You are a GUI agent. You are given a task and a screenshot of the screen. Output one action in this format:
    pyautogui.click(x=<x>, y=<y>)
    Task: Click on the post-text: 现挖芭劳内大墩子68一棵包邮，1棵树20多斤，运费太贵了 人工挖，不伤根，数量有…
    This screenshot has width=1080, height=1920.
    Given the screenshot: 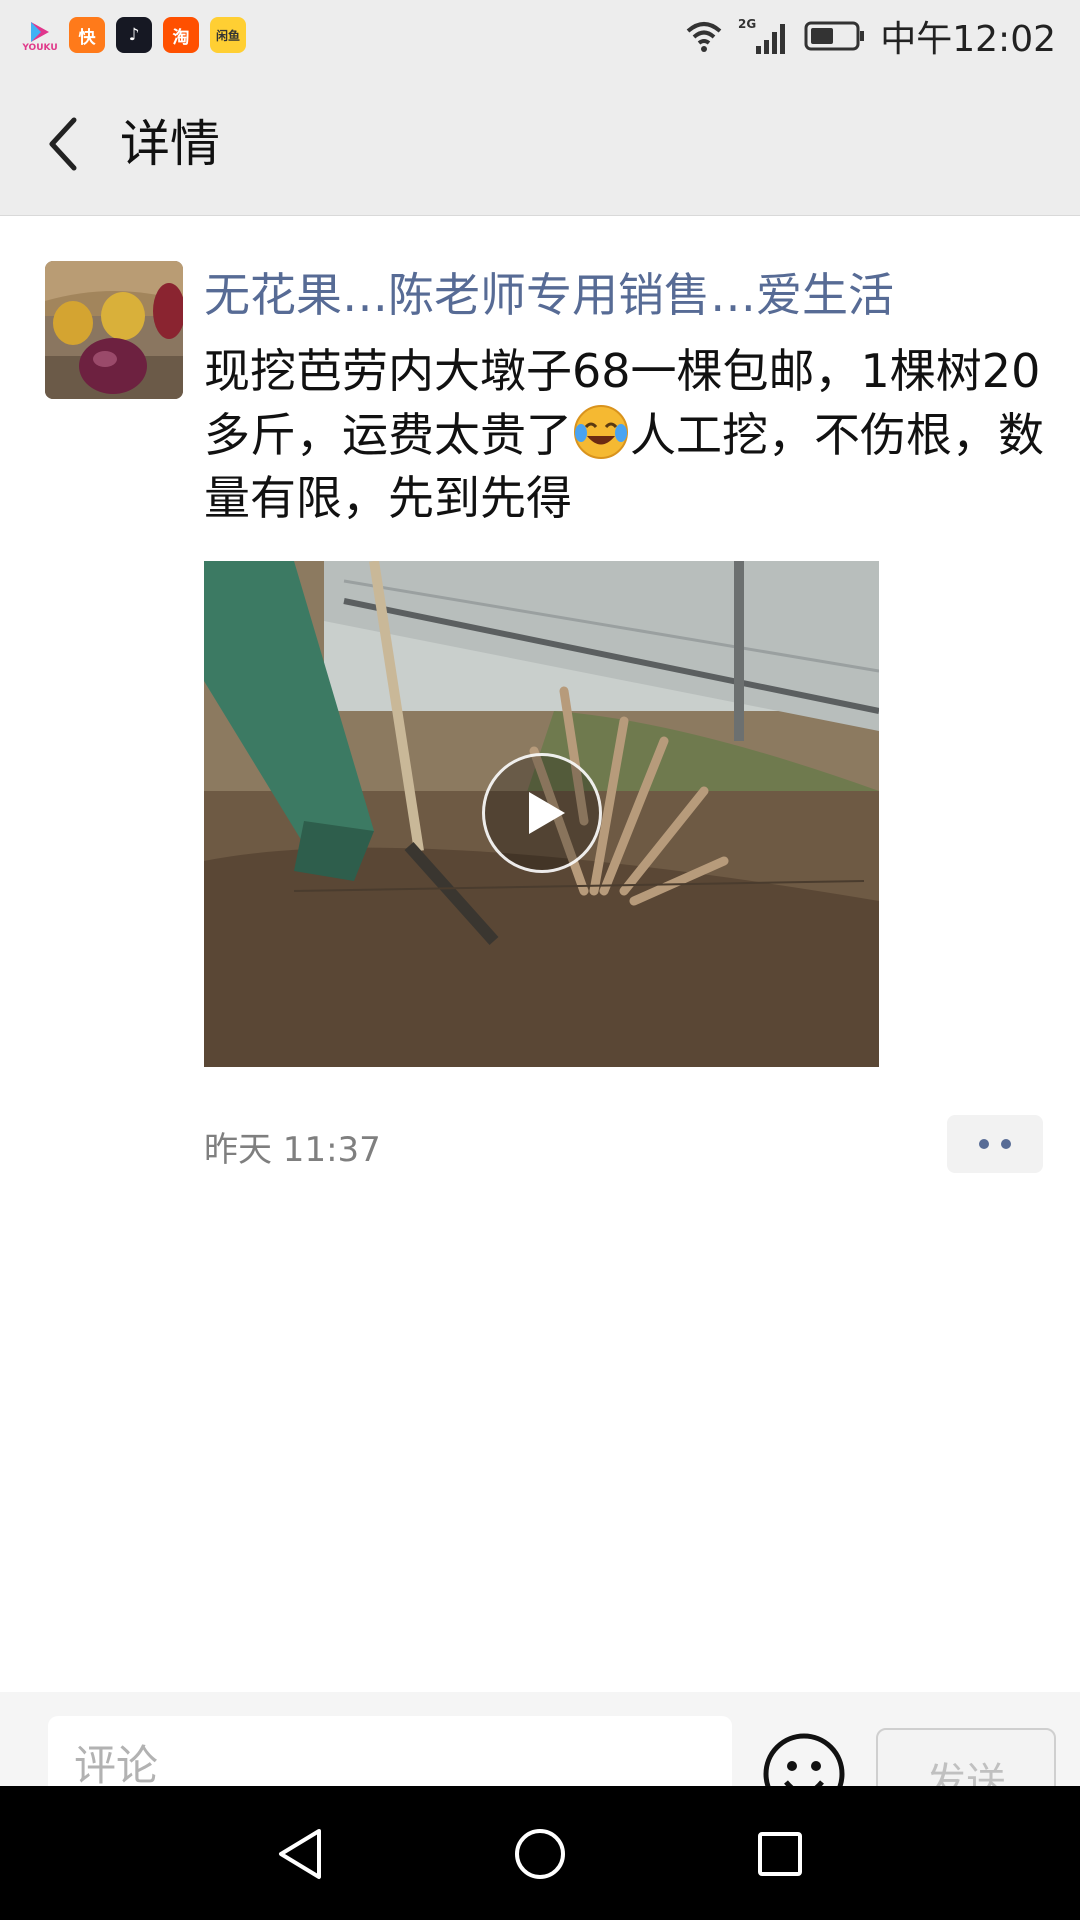 What is the action you would take?
    pyautogui.click(x=629, y=435)
    